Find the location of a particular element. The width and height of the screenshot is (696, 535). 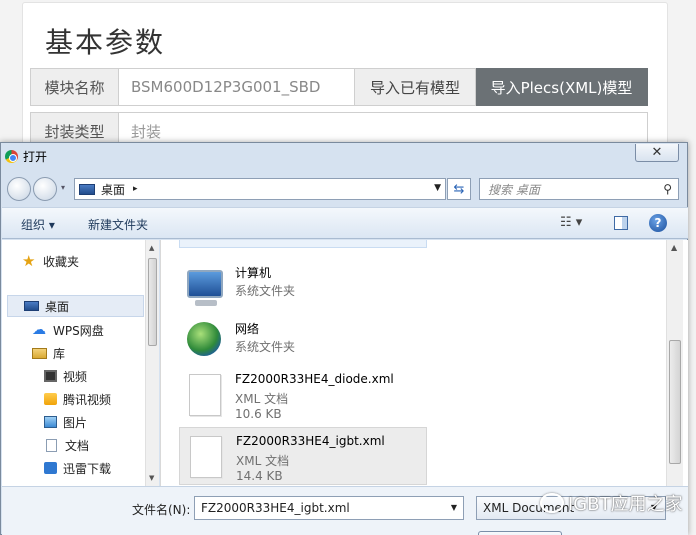

dialog-title: 打开 is located at coordinates (35, 157).